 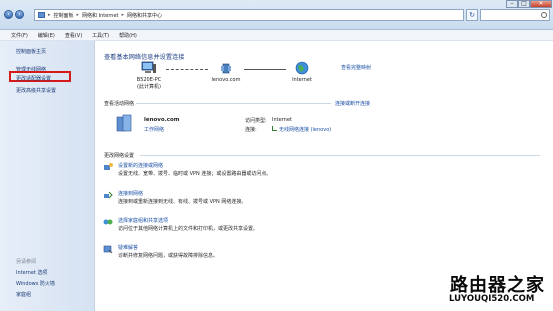 I want to click on task-title: 连接到网络, so click(x=130, y=193).